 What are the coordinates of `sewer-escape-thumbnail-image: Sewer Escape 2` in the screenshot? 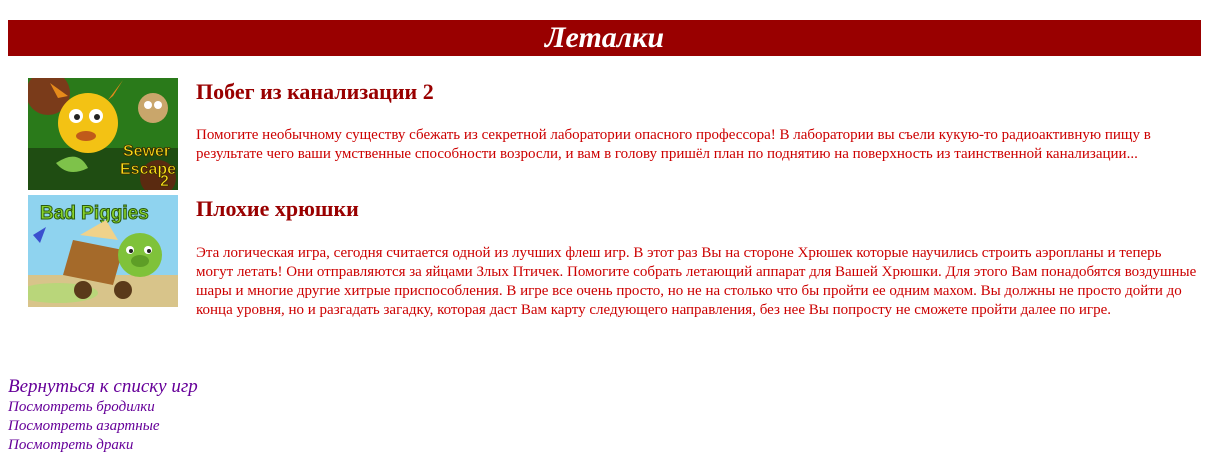 It's located at (103, 134).